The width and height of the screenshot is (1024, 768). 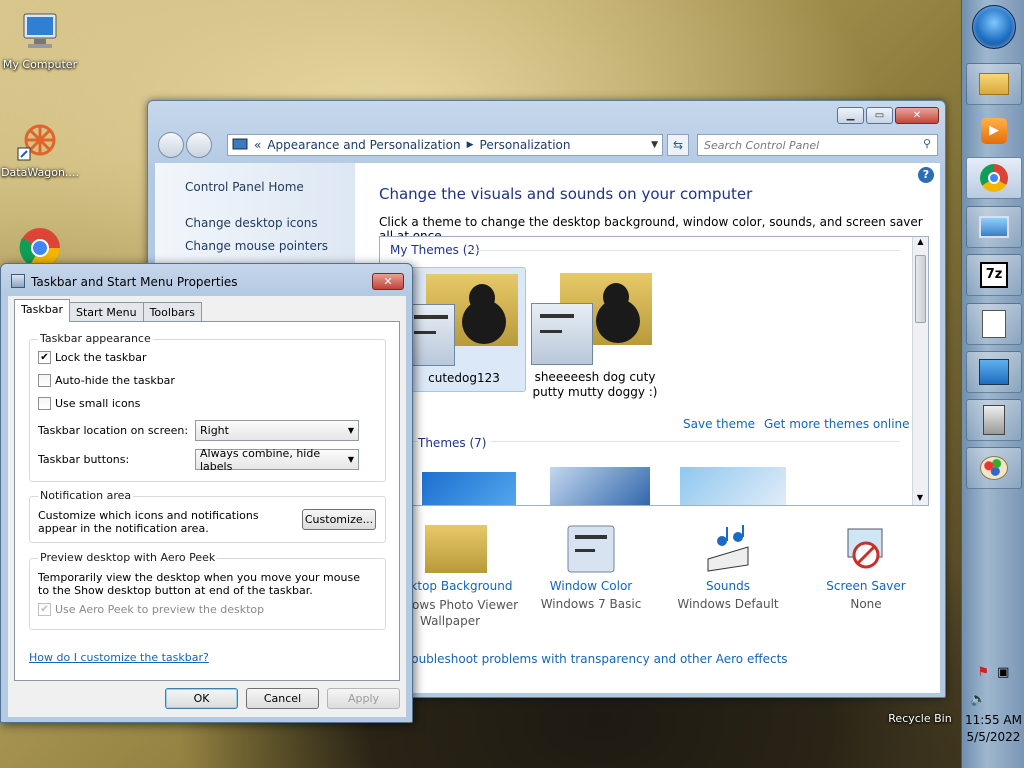 I want to click on desktop-icon-recycle-bin: Recycle Bin, so click(x=920, y=711).